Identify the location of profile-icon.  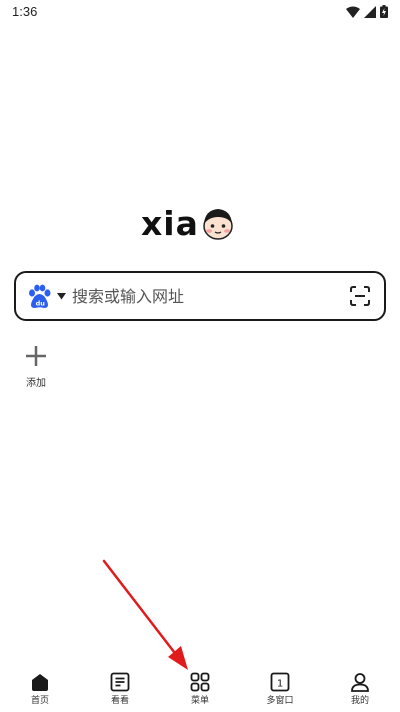
(360, 682).